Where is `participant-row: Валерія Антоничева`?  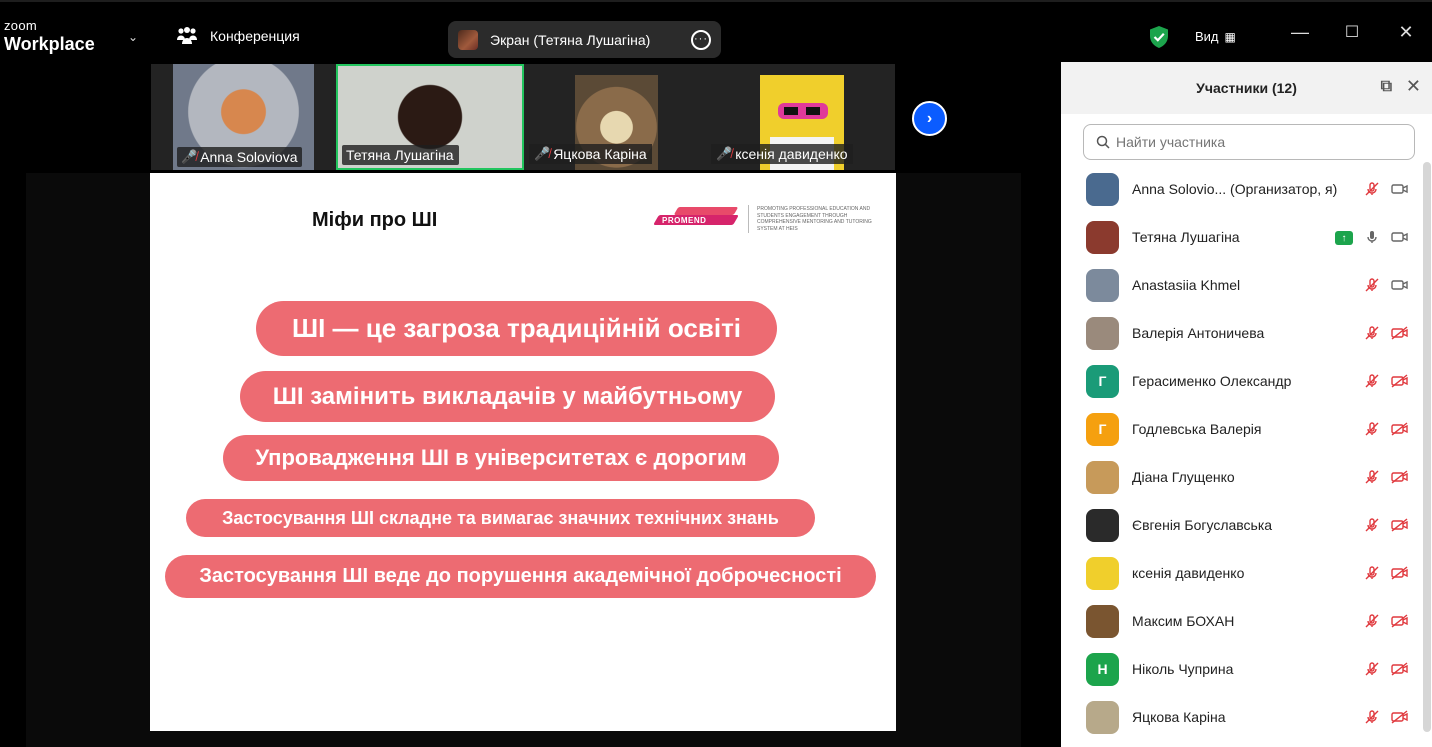
participant-row: Валерія Антоничева is located at coordinates (1240, 333).